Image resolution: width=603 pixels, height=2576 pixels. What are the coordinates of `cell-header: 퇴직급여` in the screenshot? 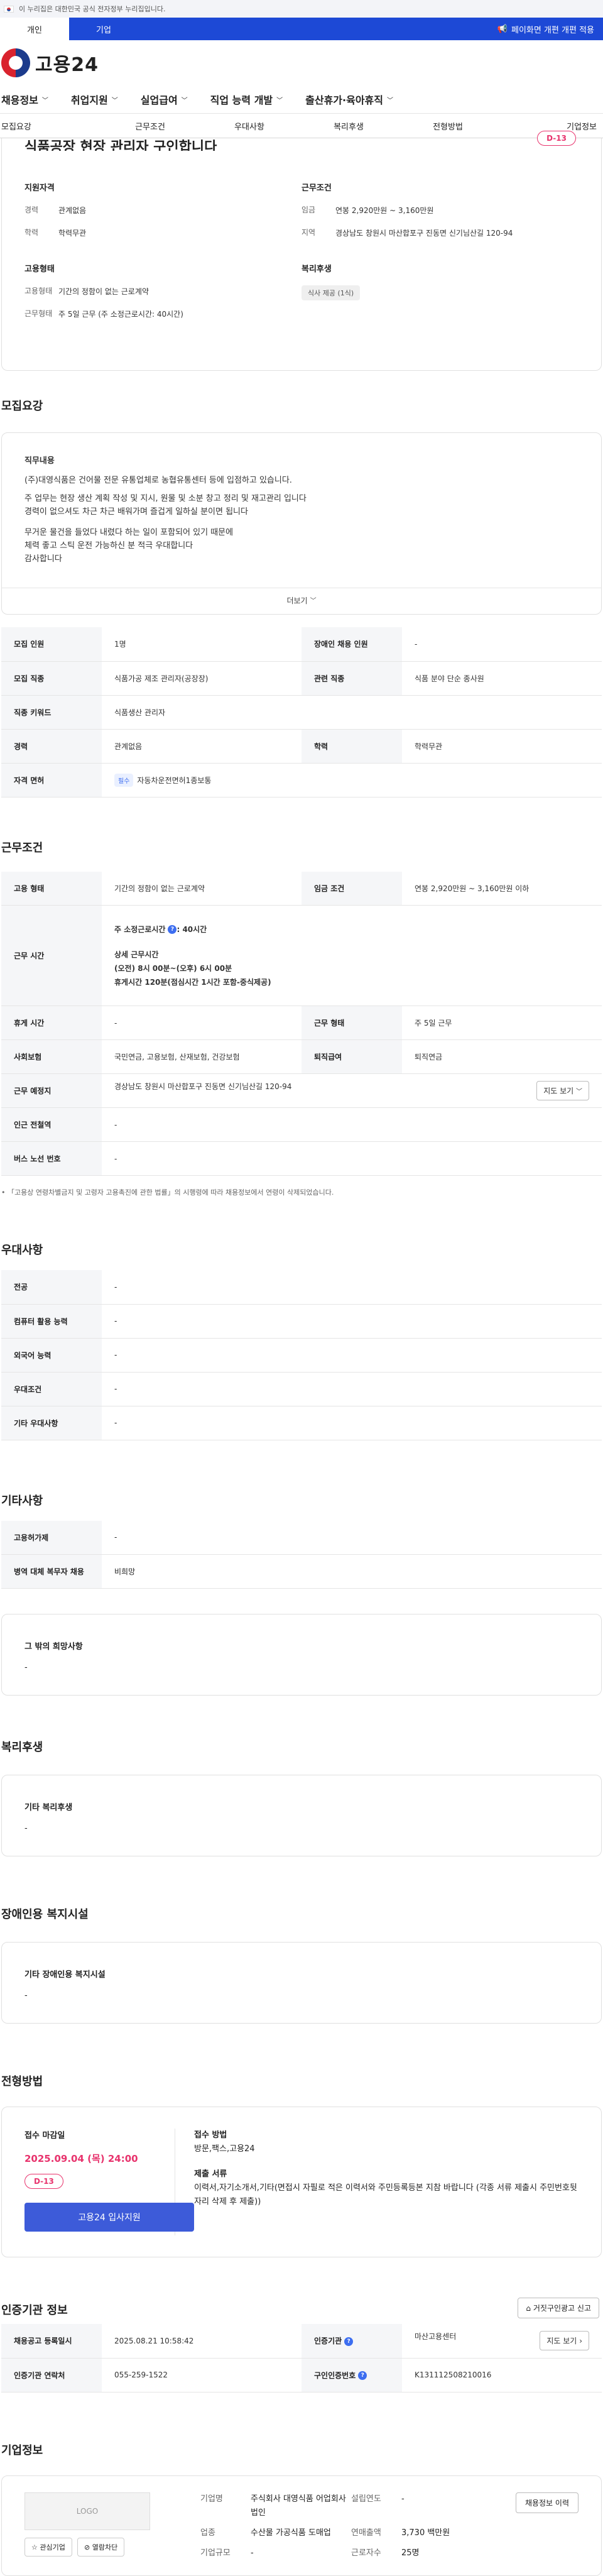 It's located at (352, 1056).